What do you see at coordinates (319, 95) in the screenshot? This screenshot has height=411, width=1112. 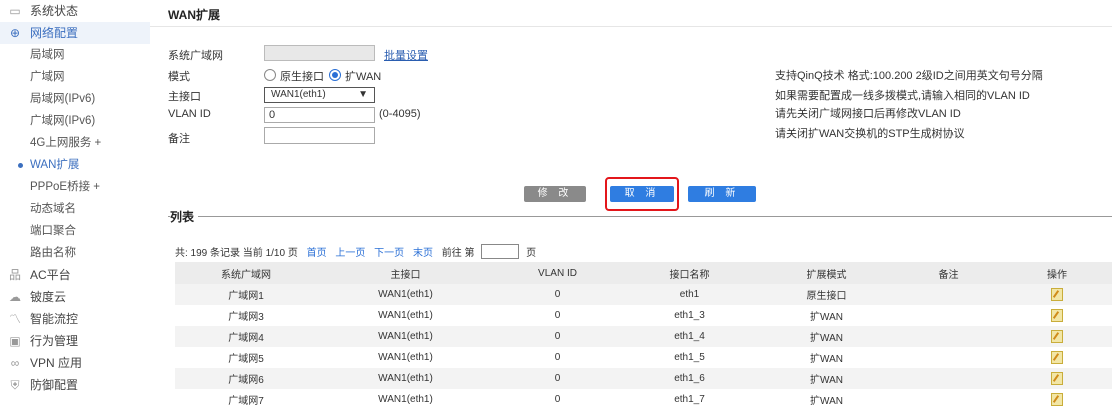 I see `main-iface-select: WAN1(eth1) ▼` at bounding box center [319, 95].